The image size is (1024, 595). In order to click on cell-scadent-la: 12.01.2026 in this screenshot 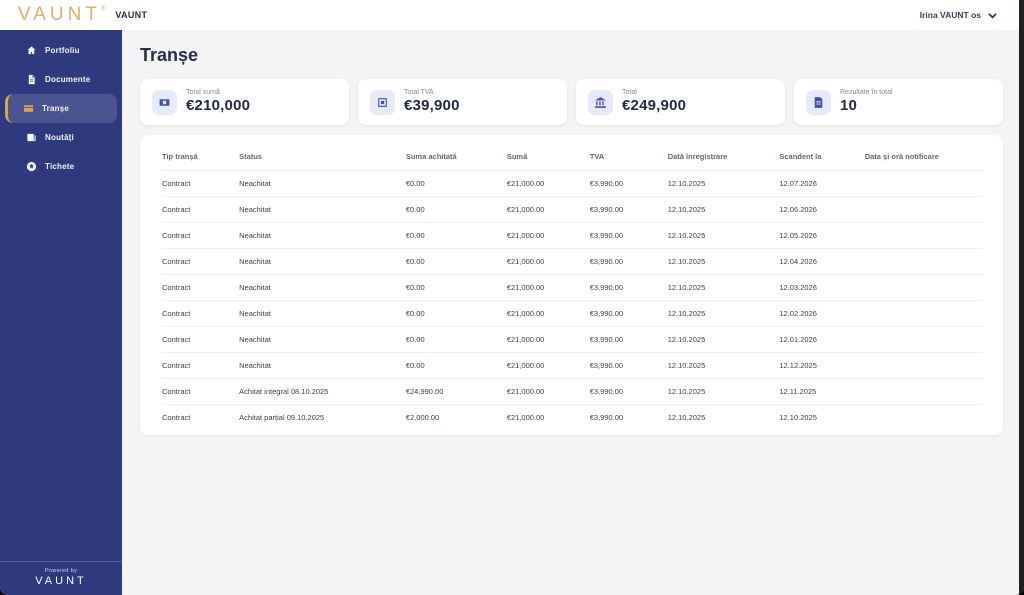, I will do `click(822, 339)`.